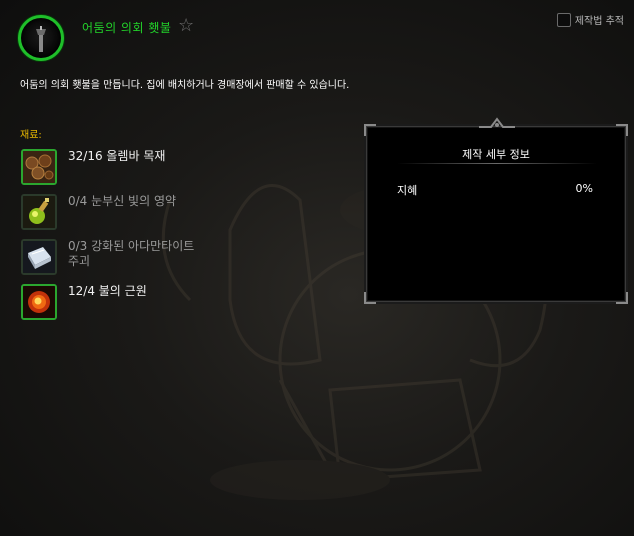 The width and height of the screenshot is (634, 536). I want to click on stat-label: 지혜, so click(407, 190).